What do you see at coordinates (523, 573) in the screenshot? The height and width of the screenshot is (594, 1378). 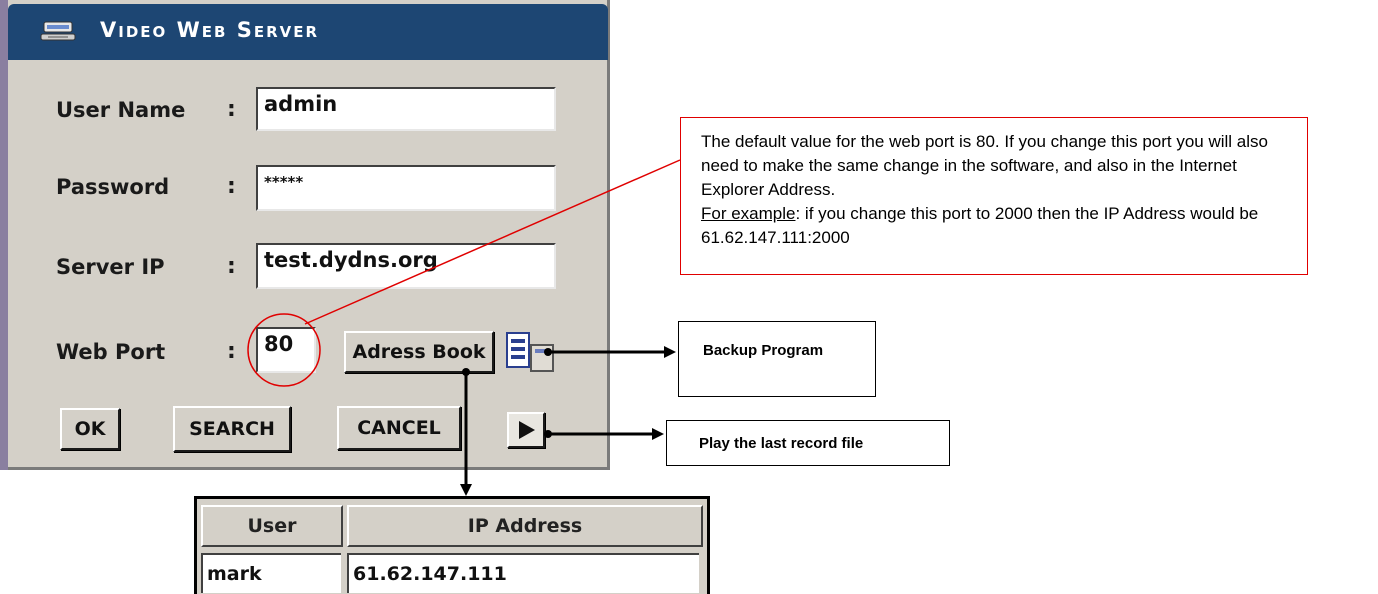 I see `table-cell-ip-address: 61.62.147.111` at bounding box center [523, 573].